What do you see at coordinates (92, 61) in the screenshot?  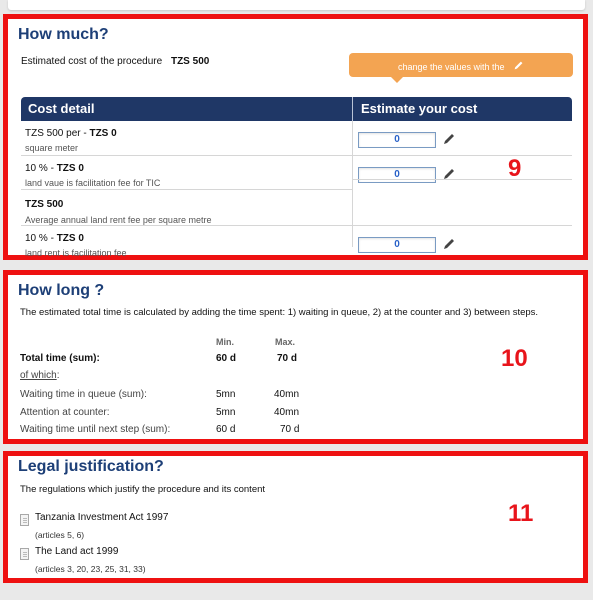 I see `estimated-cost-label: Estimated cost of the procedure` at bounding box center [92, 61].